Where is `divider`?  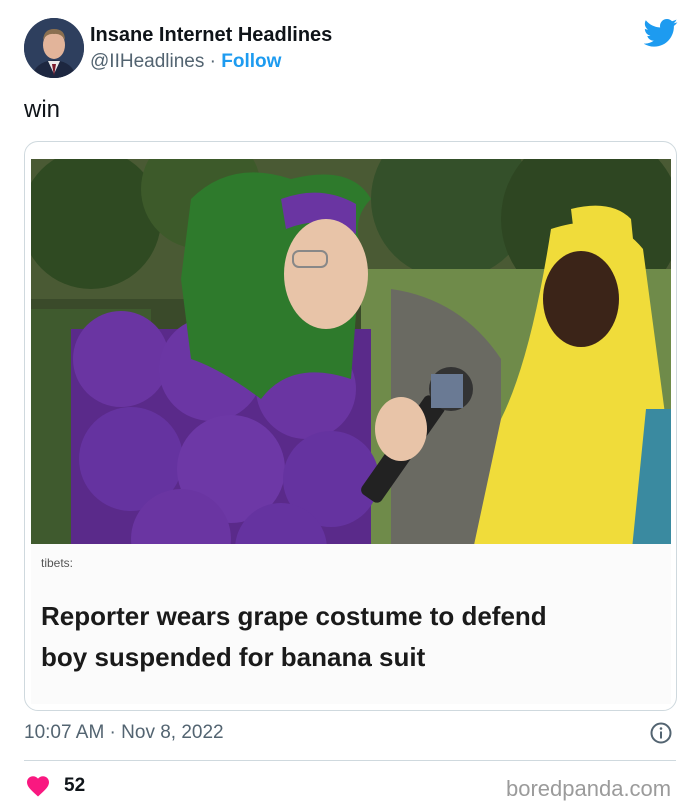 divider is located at coordinates (350, 760).